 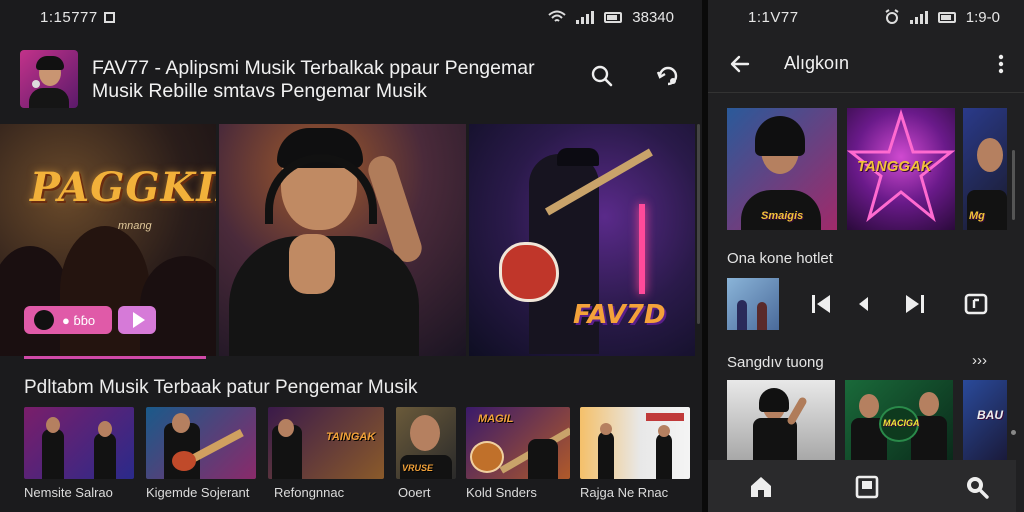 What do you see at coordinates (653, 17) in the screenshot?
I see `status-value: 38340` at bounding box center [653, 17].